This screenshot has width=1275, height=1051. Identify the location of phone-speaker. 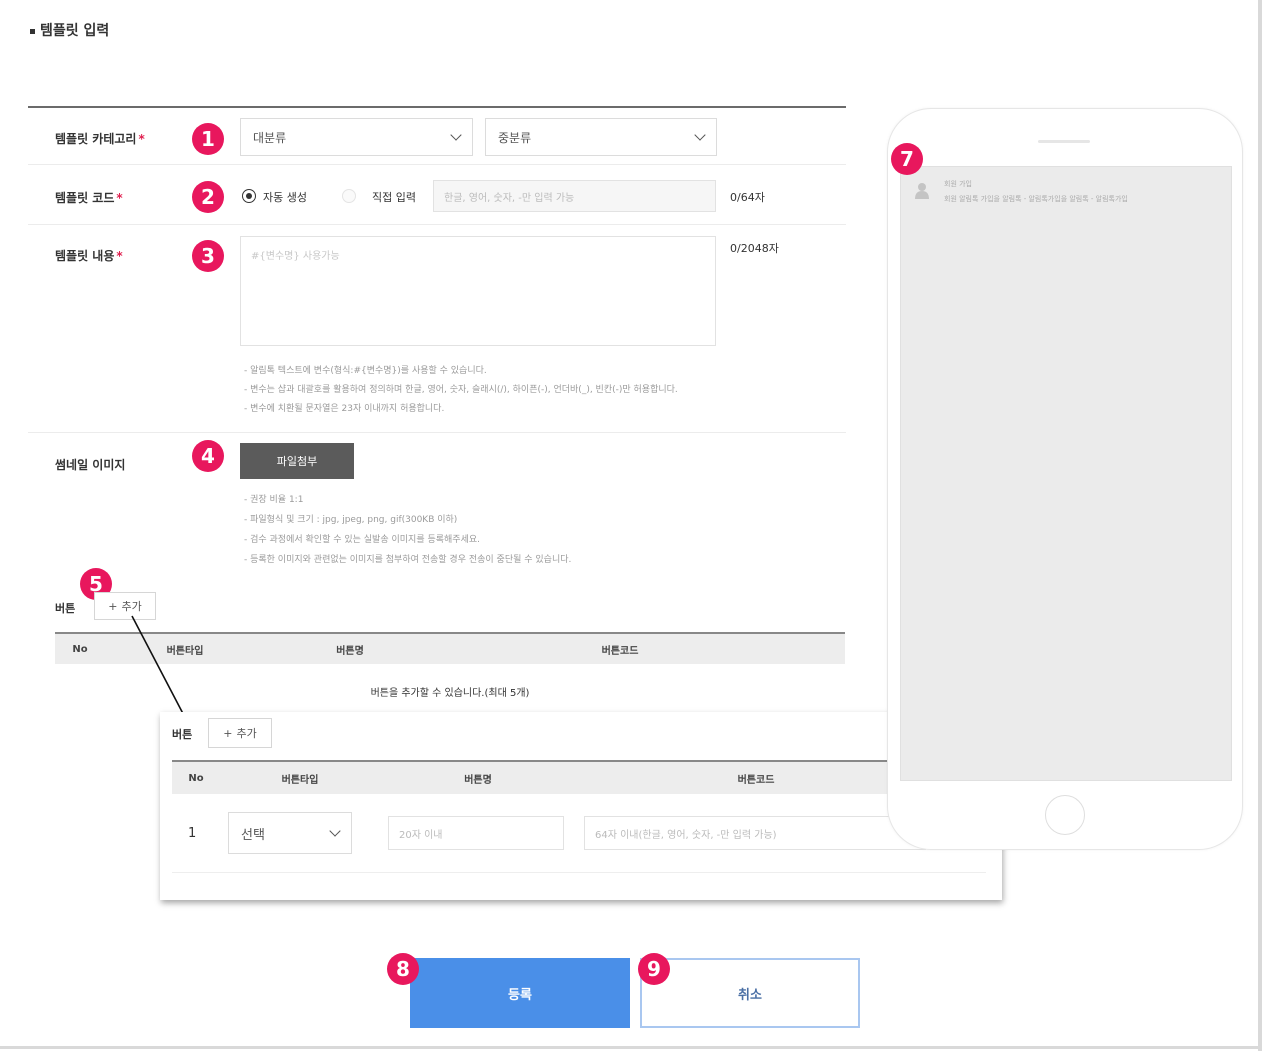
(1064, 141).